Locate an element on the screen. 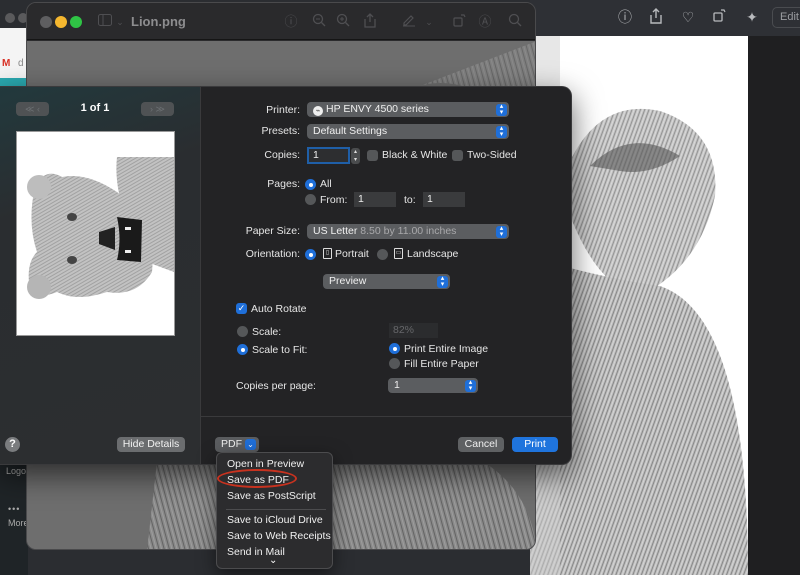  fill-entire-paper-radio is located at coordinates (394, 363).